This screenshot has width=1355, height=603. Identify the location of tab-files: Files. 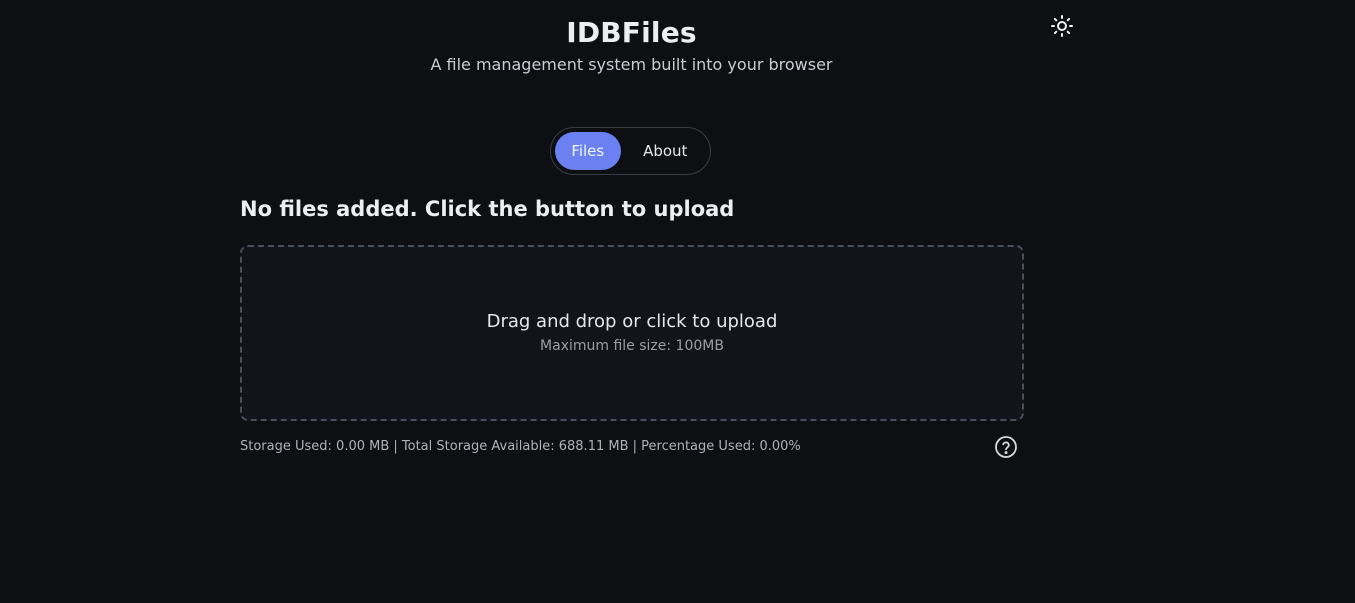
(588, 151).